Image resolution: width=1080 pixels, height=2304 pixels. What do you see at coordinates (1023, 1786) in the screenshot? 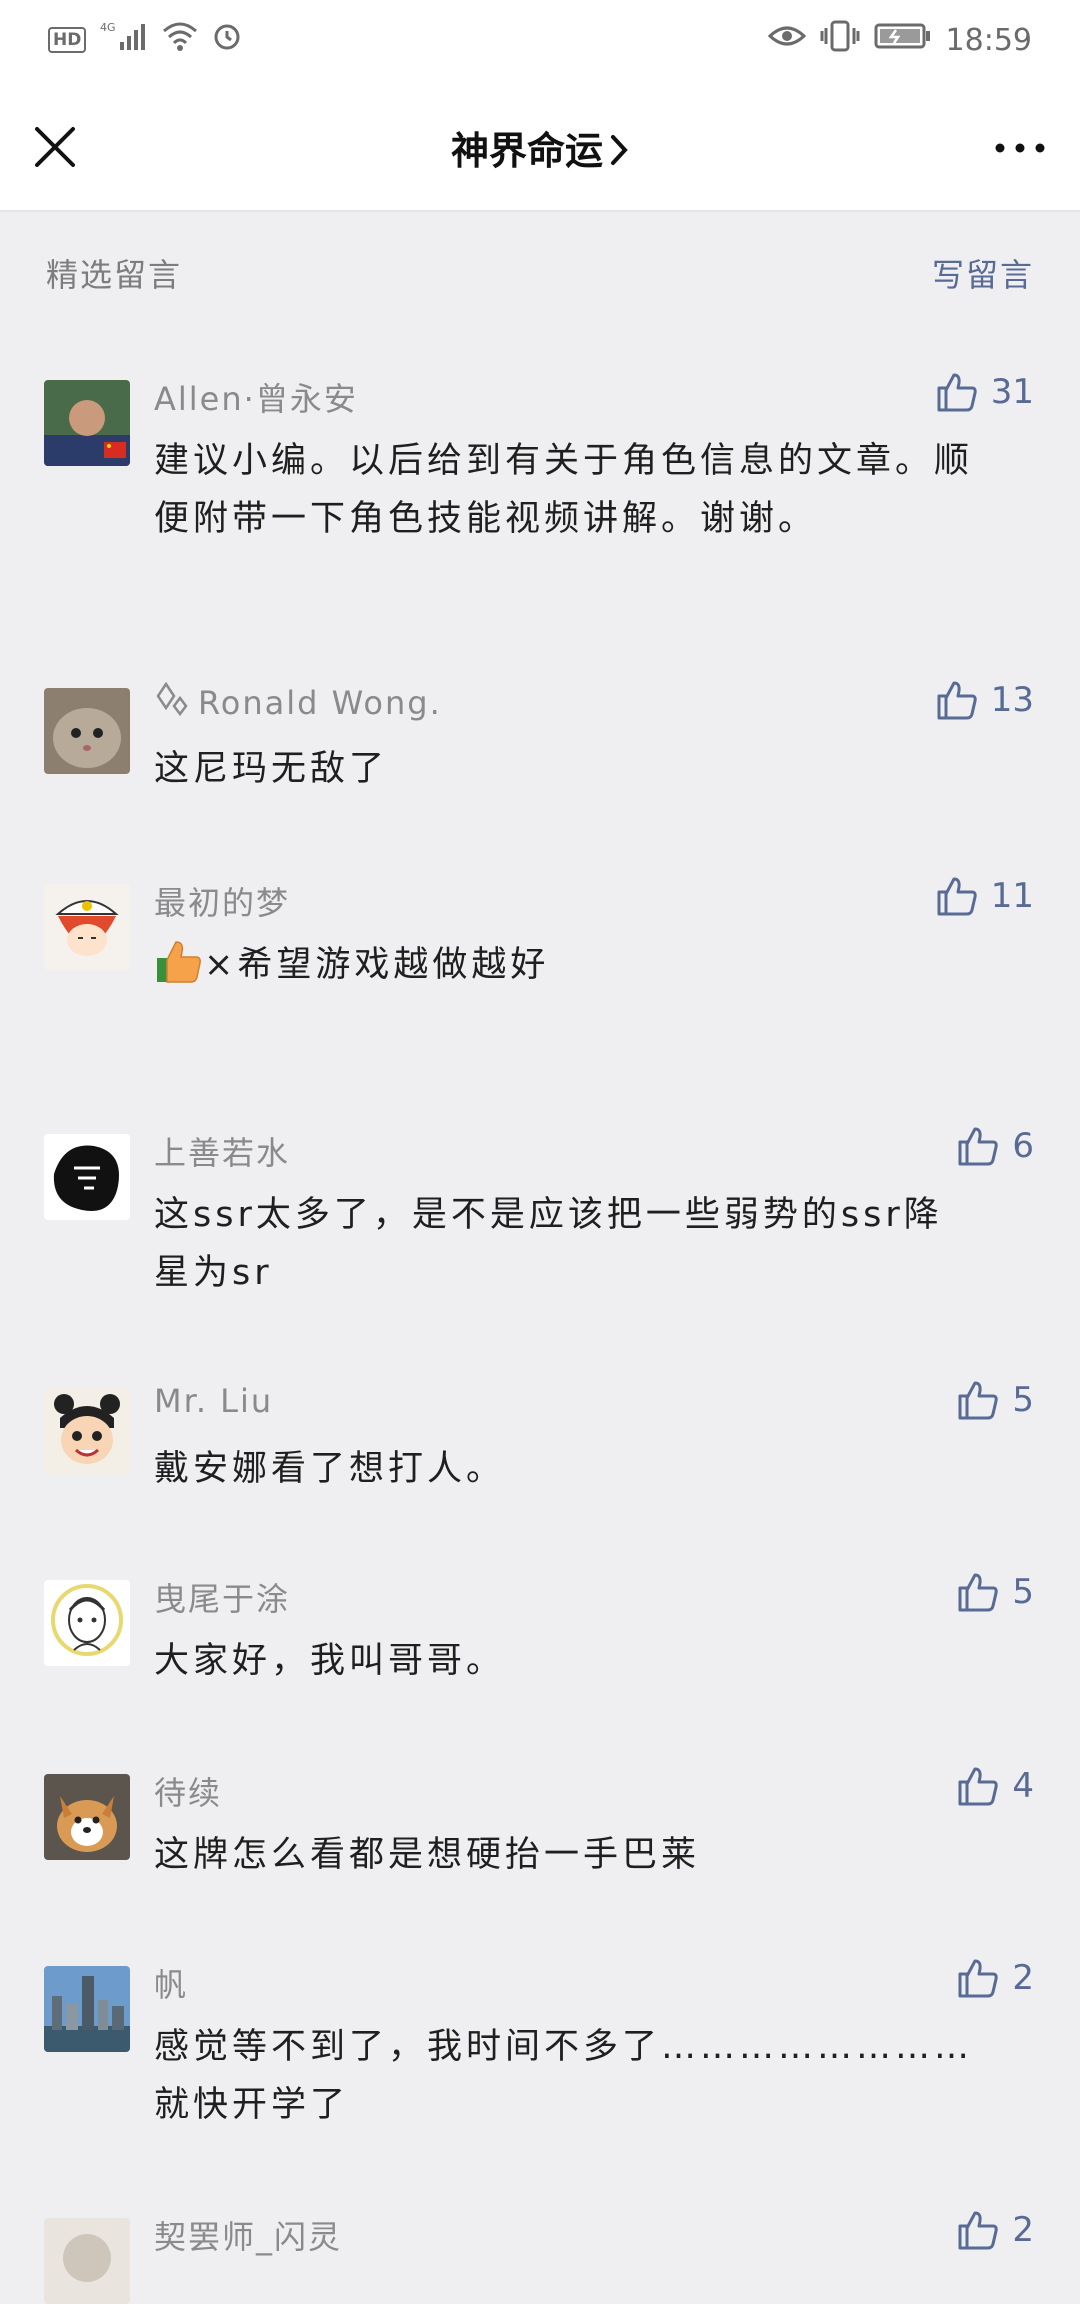
I see `like-count: 4` at bounding box center [1023, 1786].